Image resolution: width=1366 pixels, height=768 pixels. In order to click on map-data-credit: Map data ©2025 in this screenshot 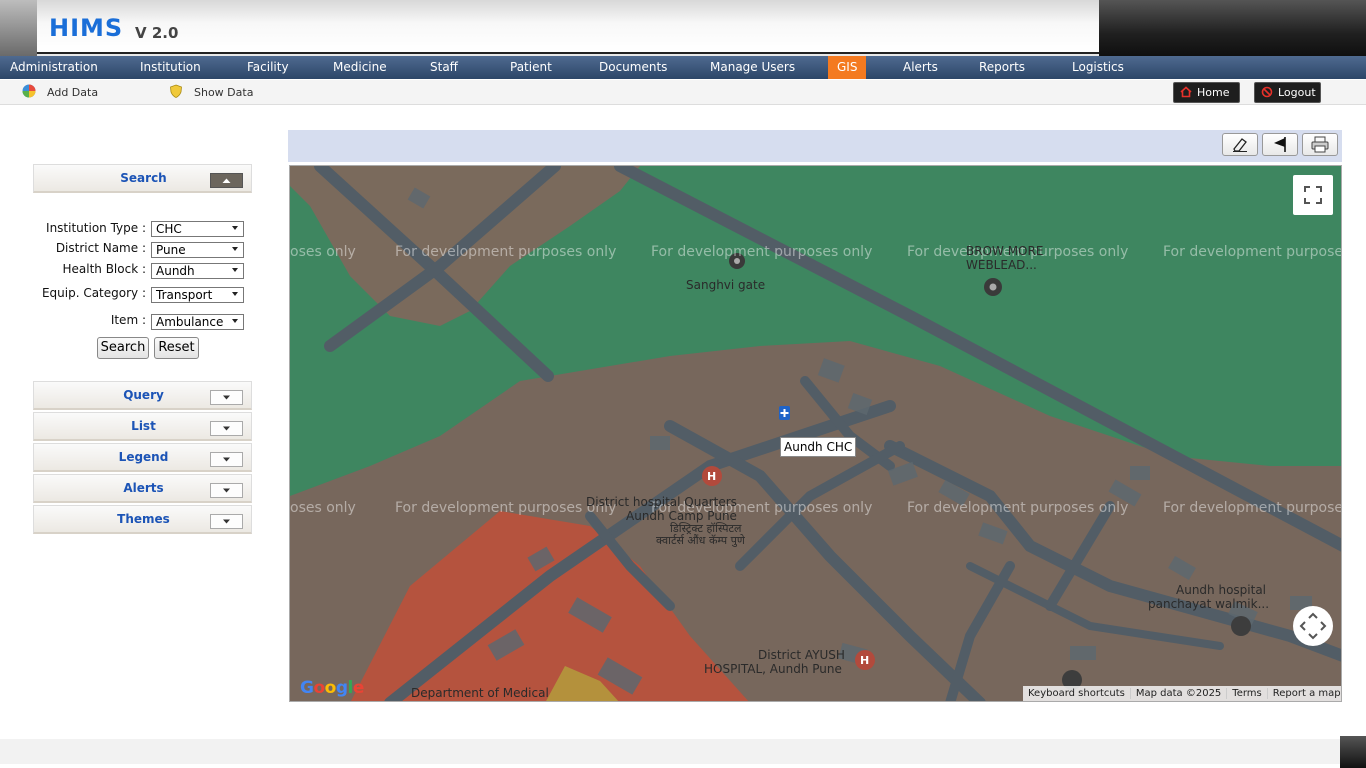, I will do `click(1178, 693)`.